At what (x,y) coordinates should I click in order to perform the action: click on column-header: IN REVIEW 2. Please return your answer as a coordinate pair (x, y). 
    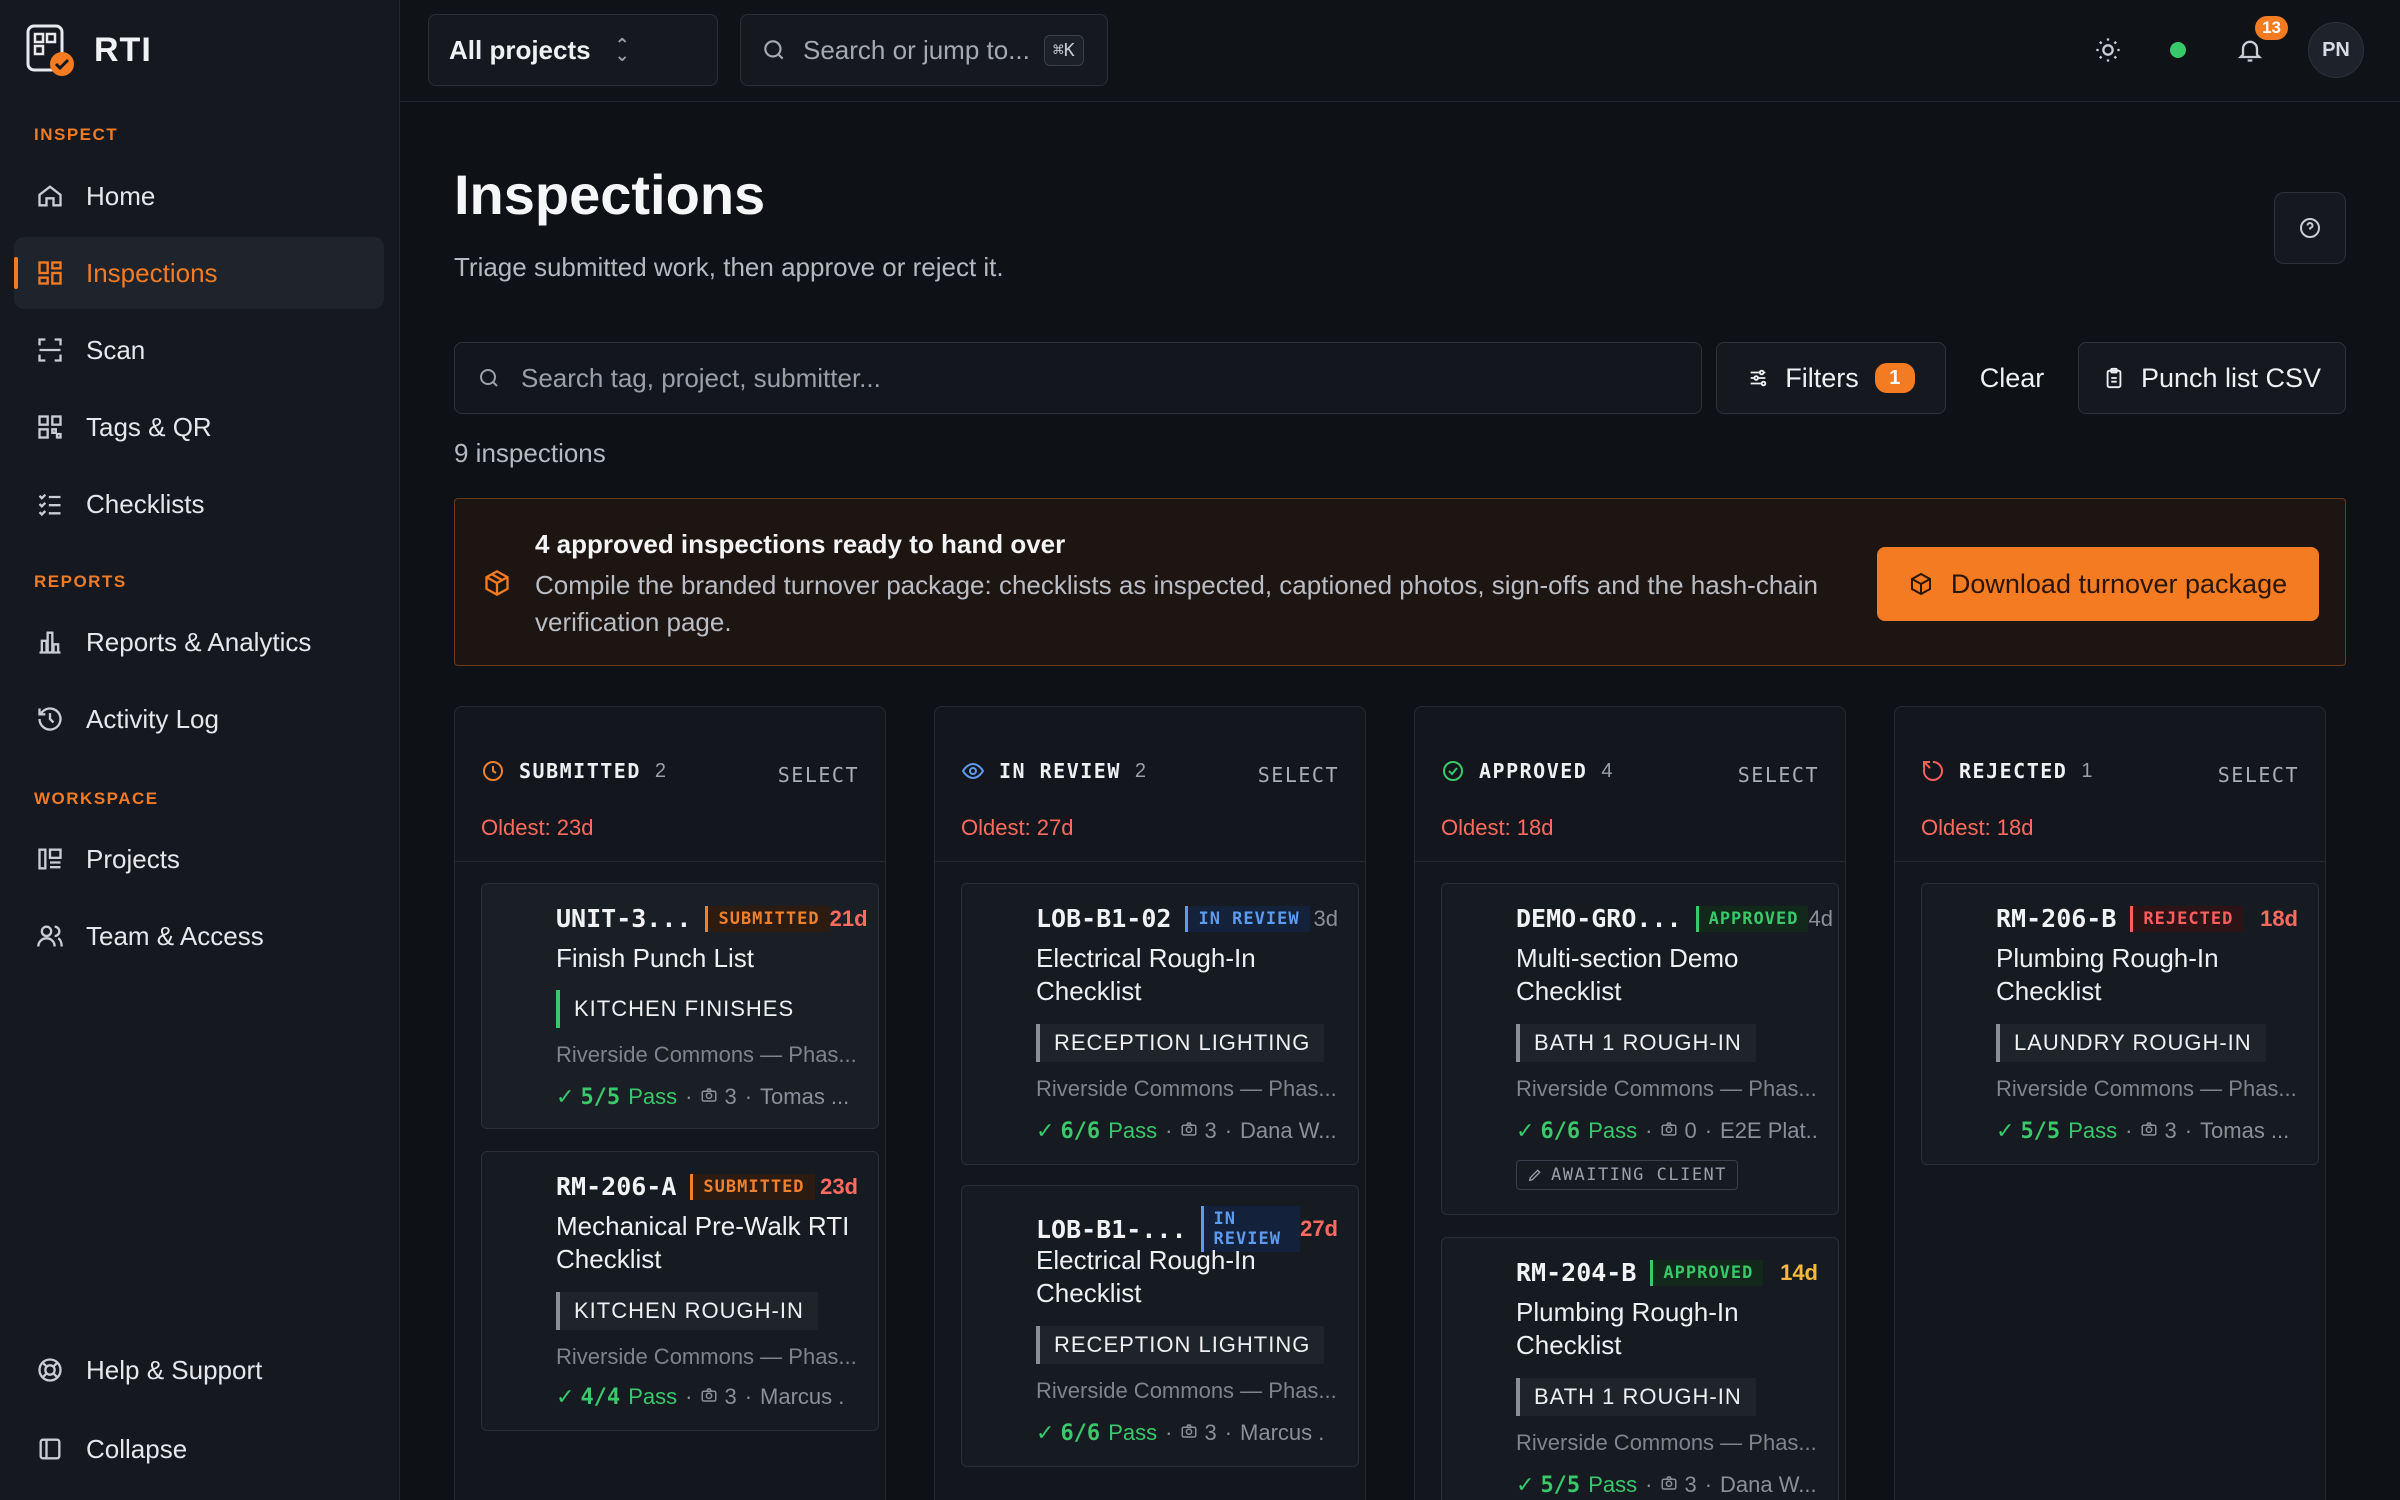
    Looking at the image, I should click on (1053, 771).